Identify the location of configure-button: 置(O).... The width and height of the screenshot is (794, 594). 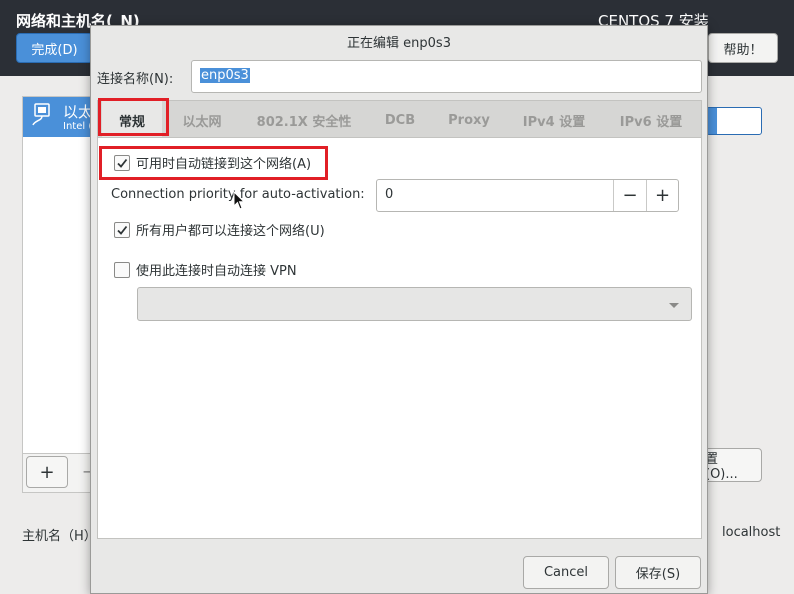
(733, 465).